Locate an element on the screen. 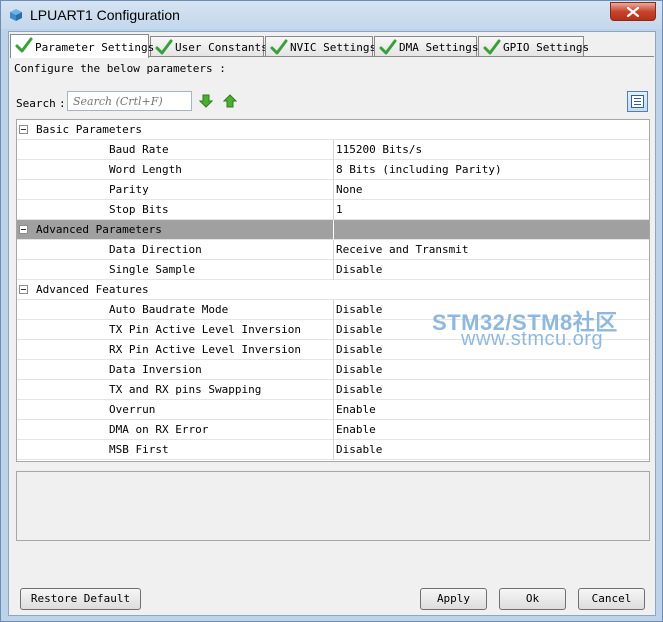 The height and width of the screenshot is (622, 663). cancel-button: Cancel is located at coordinates (611, 599).